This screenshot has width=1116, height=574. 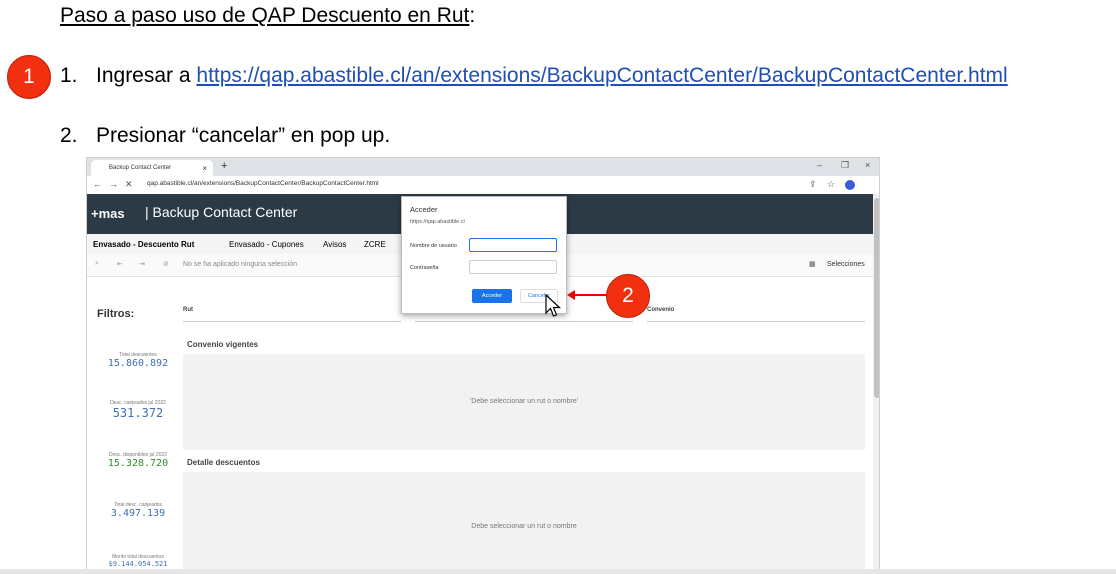 I want to click on scrollbar-thumb, so click(x=876, y=298).